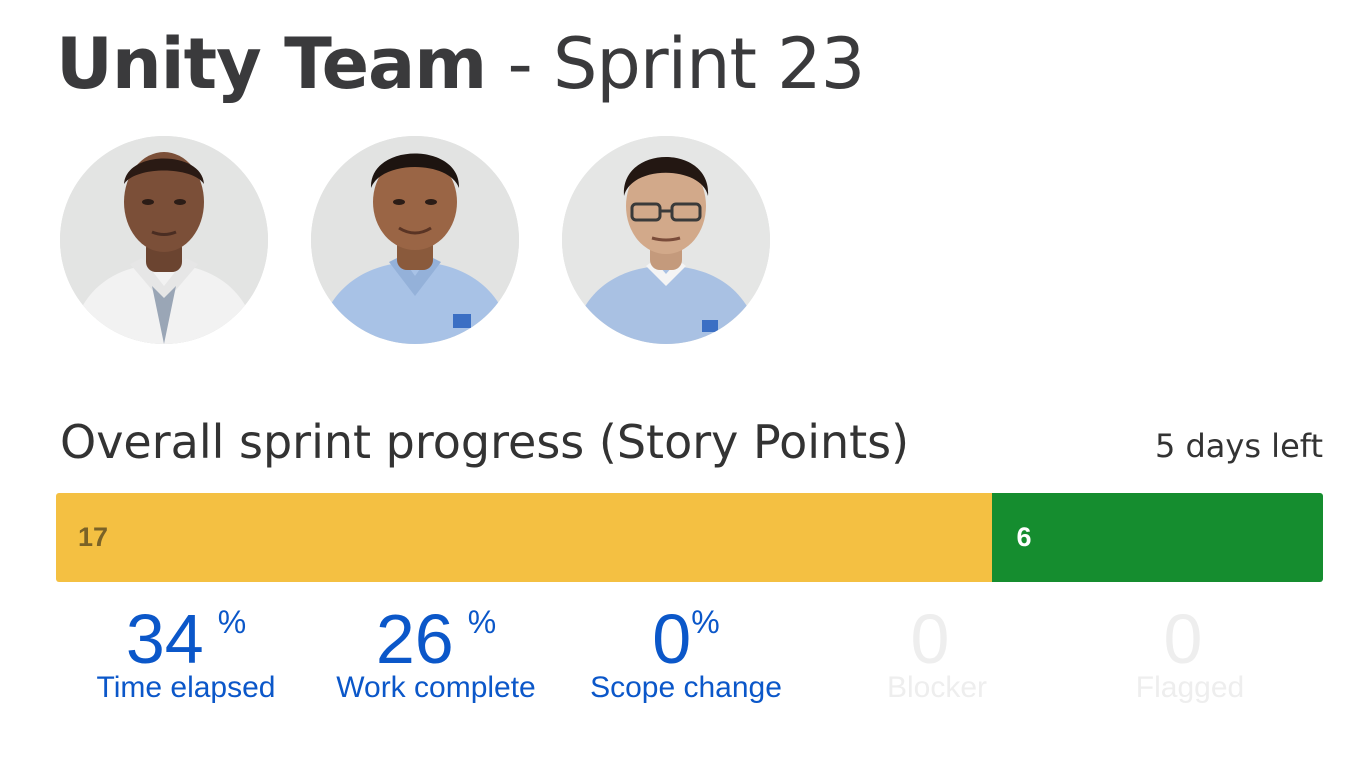  I want to click on stat-blocker: 0 Blocker, so click(937, 652).